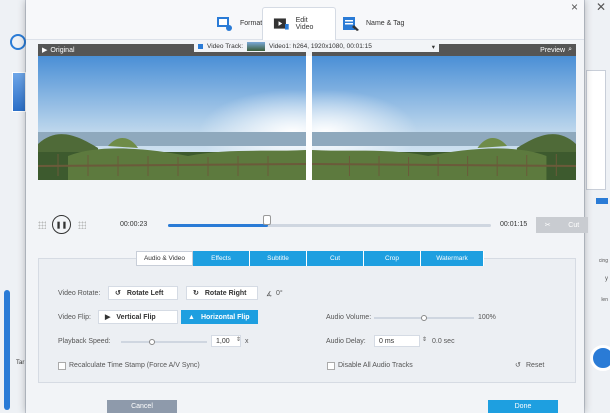  What do you see at coordinates (267, 220) in the screenshot?
I see `timeline-handle` at bounding box center [267, 220].